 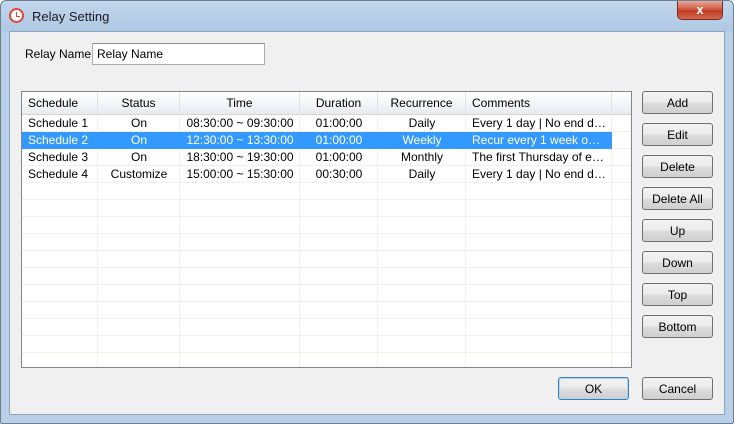 What do you see at coordinates (240, 123) in the screenshot?
I see `cell-time: 08:30:00 ~ 09:30:00` at bounding box center [240, 123].